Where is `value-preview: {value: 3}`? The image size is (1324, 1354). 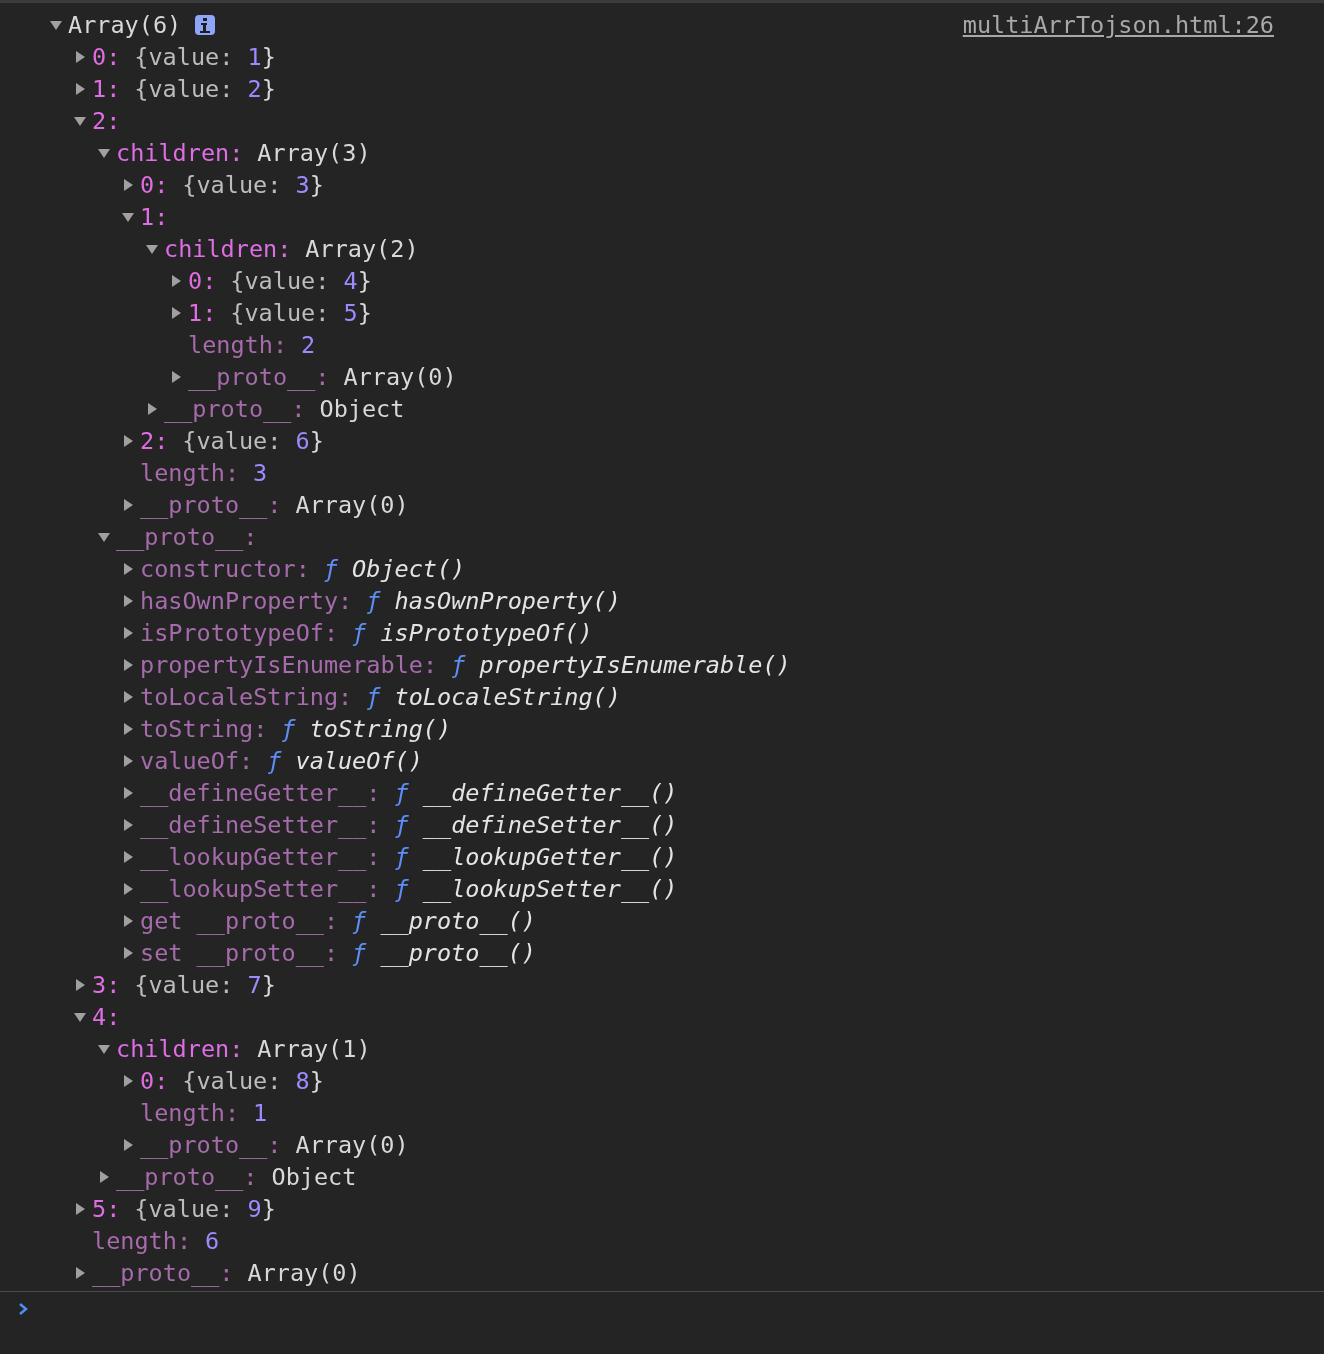
value-preview: {value: 3} is located at coordinates (253, 185).